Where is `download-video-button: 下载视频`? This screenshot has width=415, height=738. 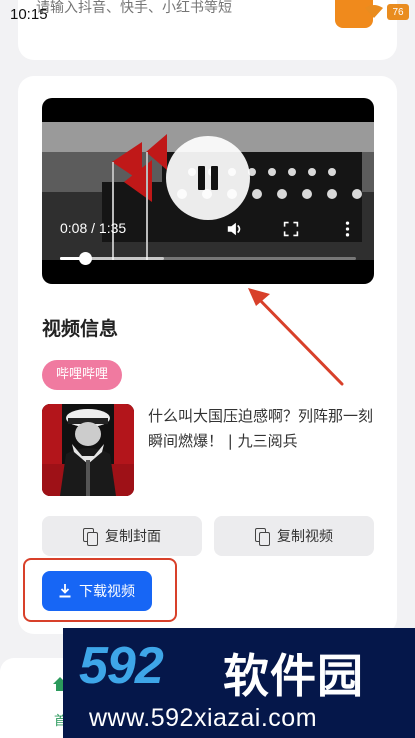 download-video-button: 下载视频 is located at coordinates (97, 591).